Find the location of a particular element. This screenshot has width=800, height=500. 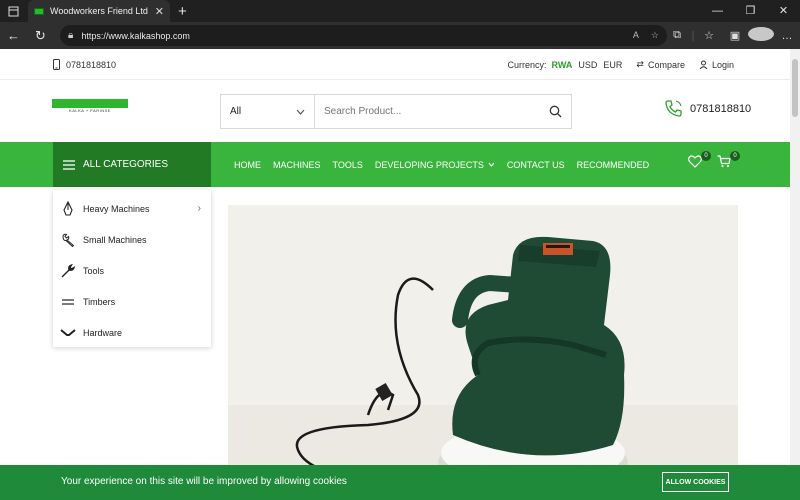

heart-icon is located at coordinates (695, 161).